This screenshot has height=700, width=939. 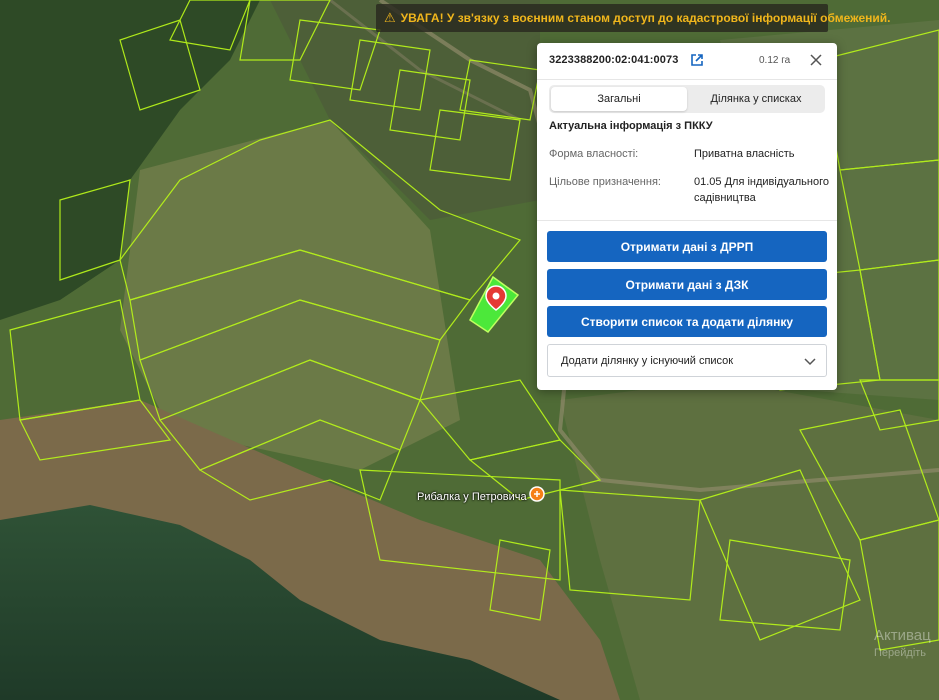 I want to click on purpose-label: Цільове призначення:, so click(x=605, y=182).